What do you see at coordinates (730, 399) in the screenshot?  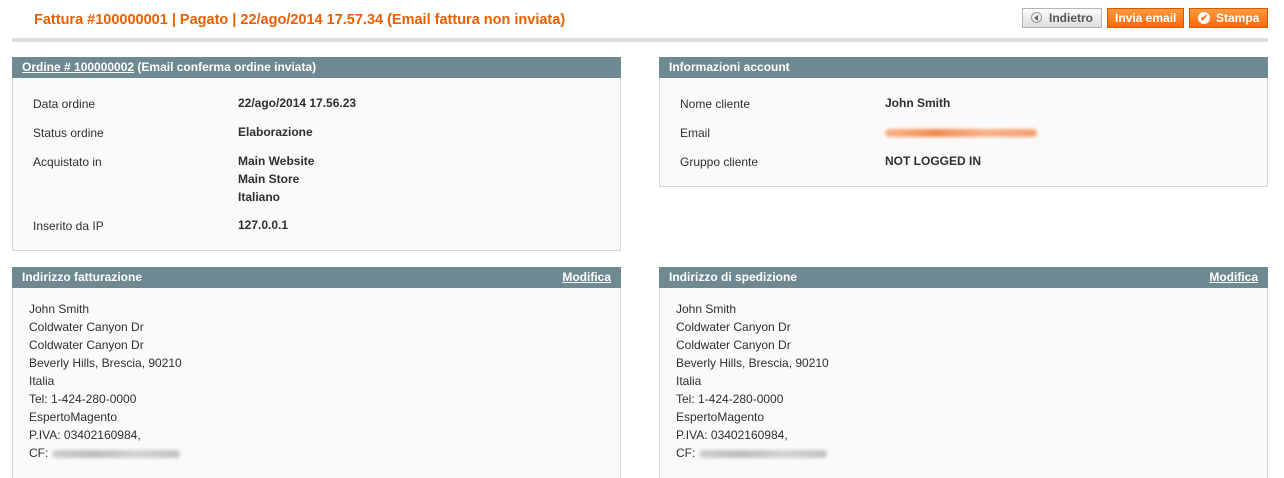 I see `shipping-phone: Tel: 1-424-280-0000` at bounding box center [730, 399].